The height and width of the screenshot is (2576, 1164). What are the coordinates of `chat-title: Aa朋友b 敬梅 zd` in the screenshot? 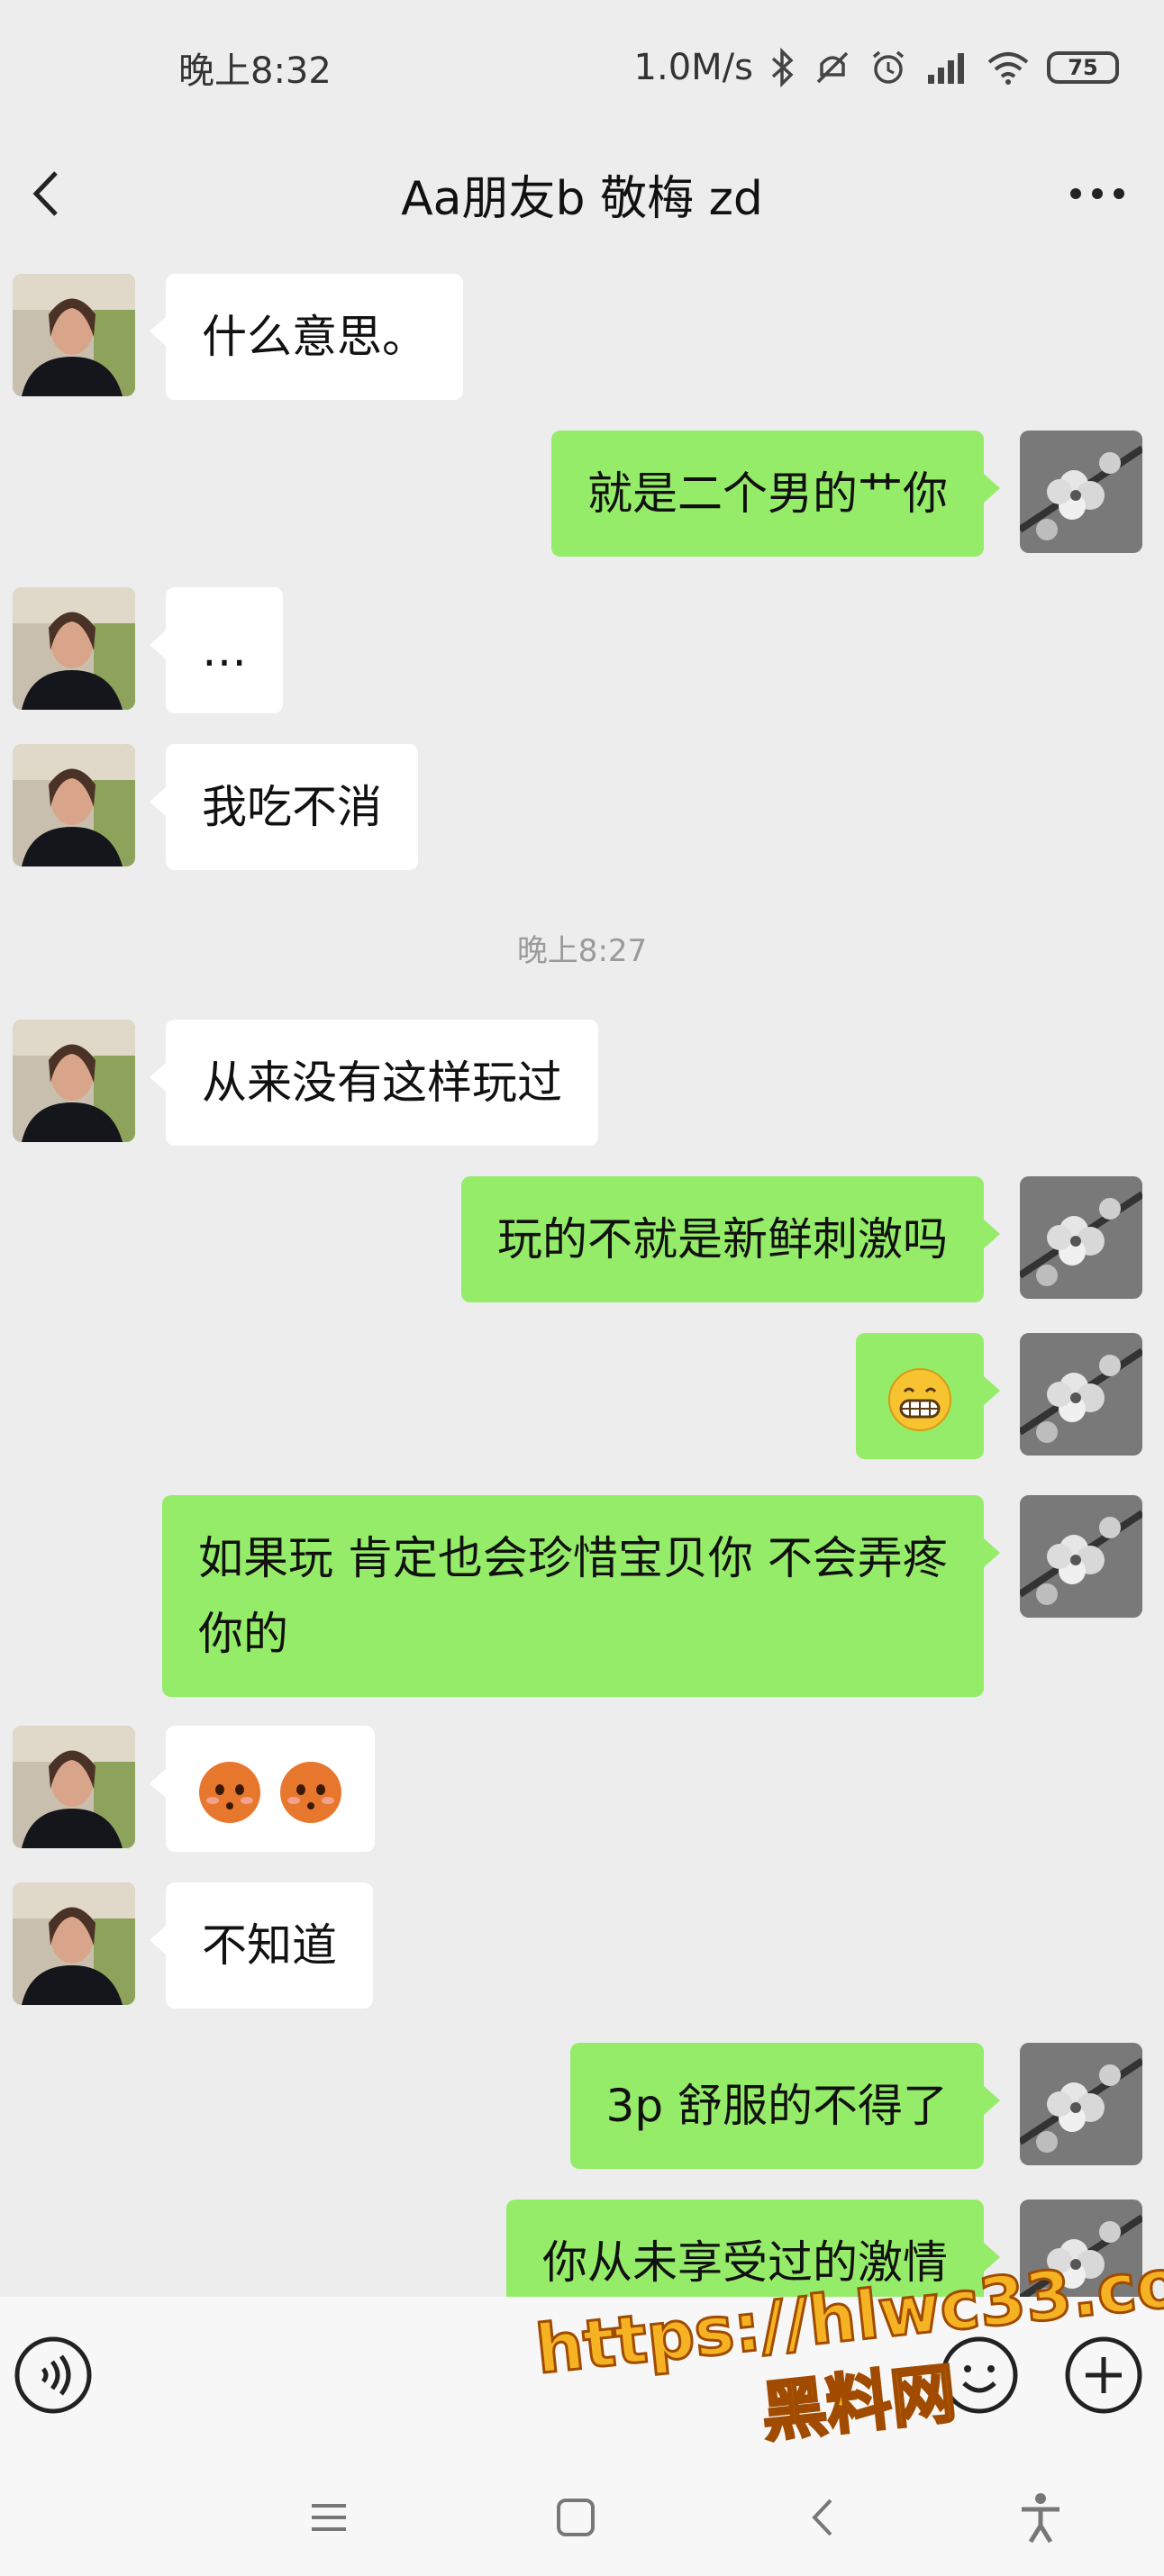 It's located at (582, 198).